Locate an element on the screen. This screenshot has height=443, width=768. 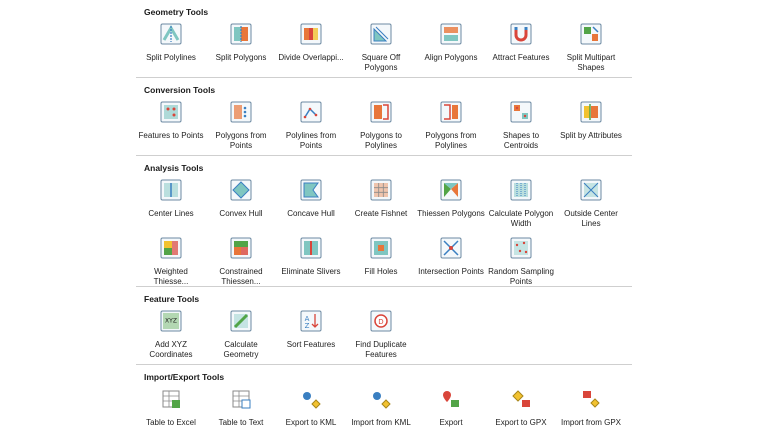
tool-label: Fill Holes is located at coordinates (381, 271).